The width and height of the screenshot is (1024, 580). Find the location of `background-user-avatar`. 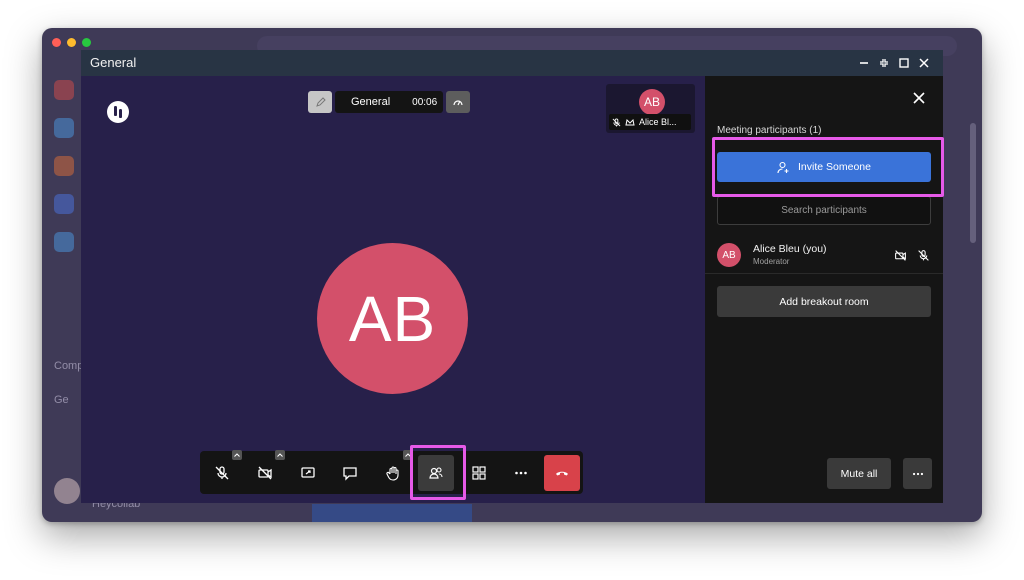

background-user-avatar is located at coordinates (67, 491).